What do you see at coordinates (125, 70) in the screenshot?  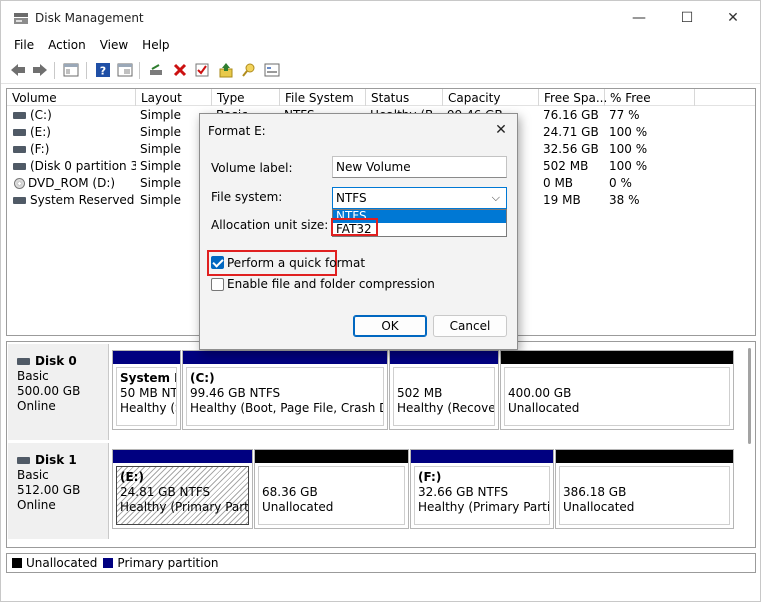 I see `properties-icon` at bounding box center [125, 70].